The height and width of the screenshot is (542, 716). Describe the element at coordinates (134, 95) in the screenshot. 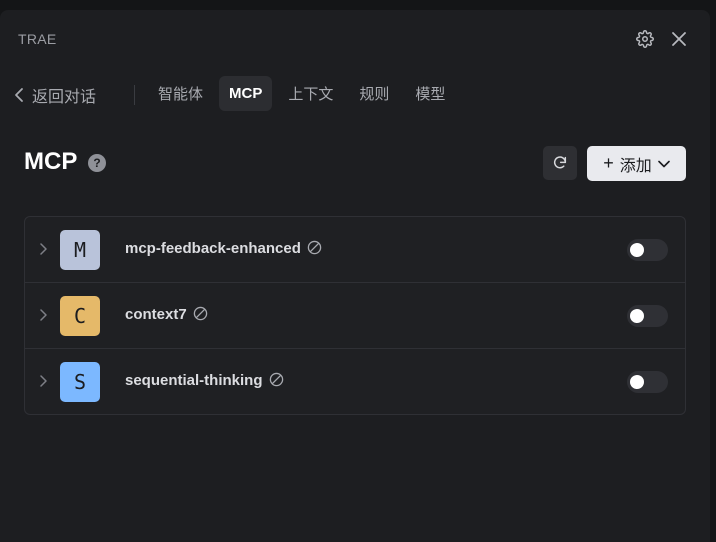

I see `nav-divider` at that location.